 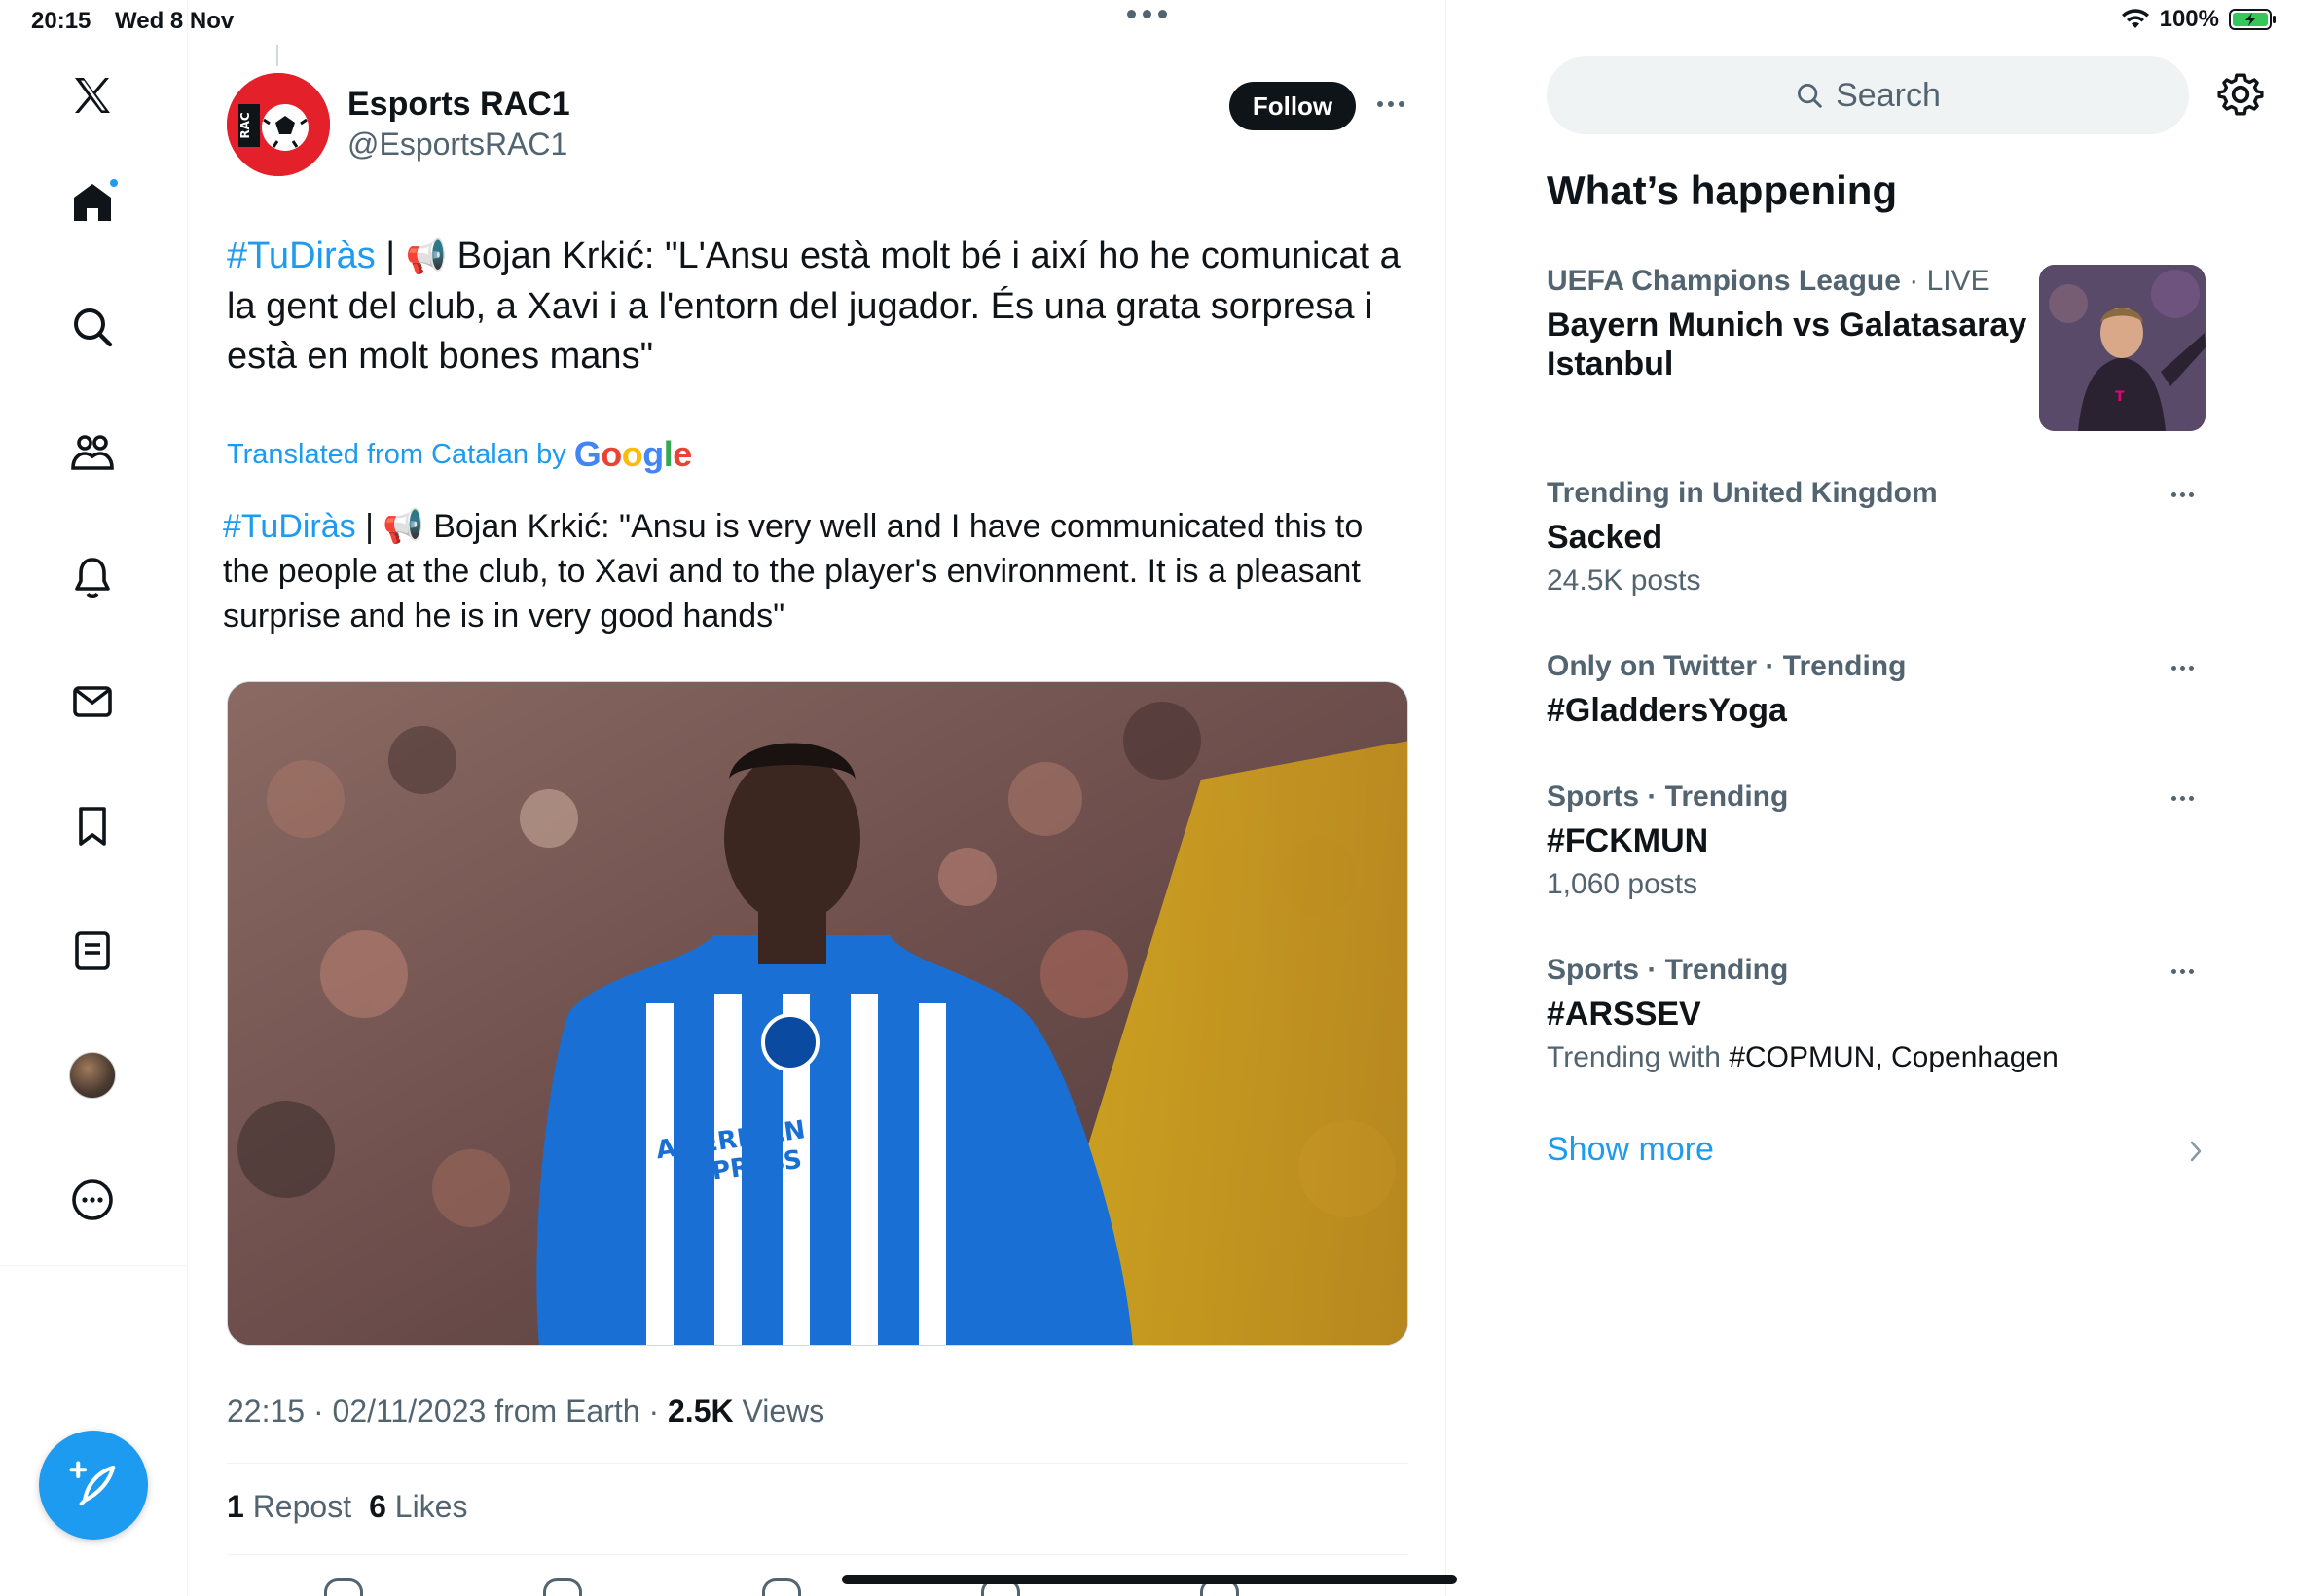 I want to click on trend-thumbnail: T, so click(x=2122, y=348).